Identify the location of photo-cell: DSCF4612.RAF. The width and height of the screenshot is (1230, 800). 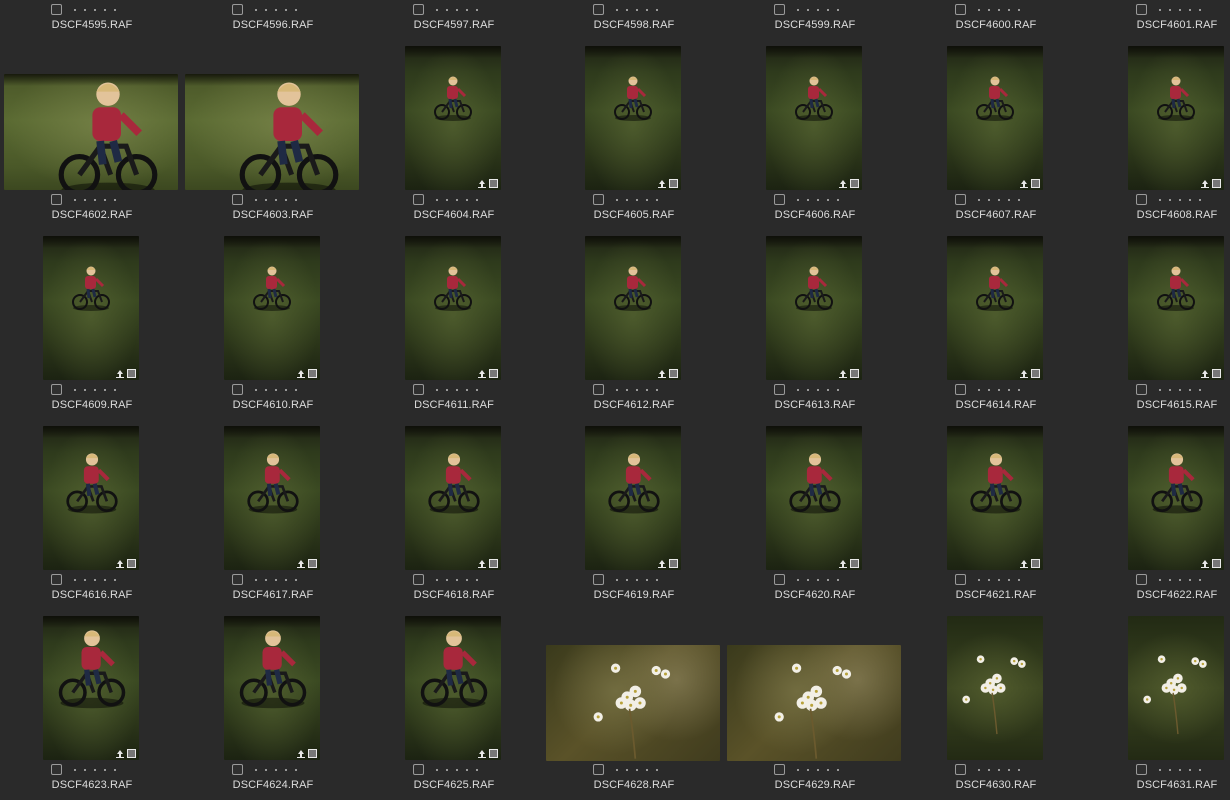
(634, 302).